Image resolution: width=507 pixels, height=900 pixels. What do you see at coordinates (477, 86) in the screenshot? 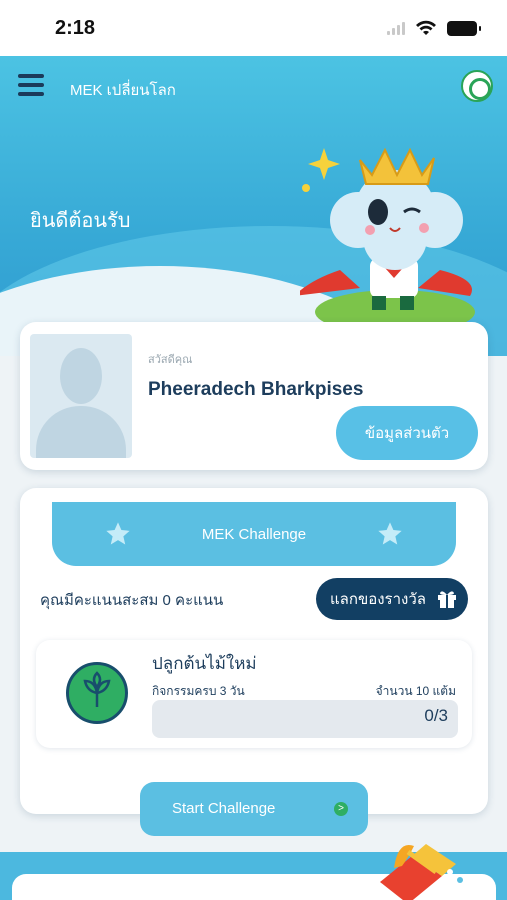
I see `logo-icon` at bounding box center [477, 86].